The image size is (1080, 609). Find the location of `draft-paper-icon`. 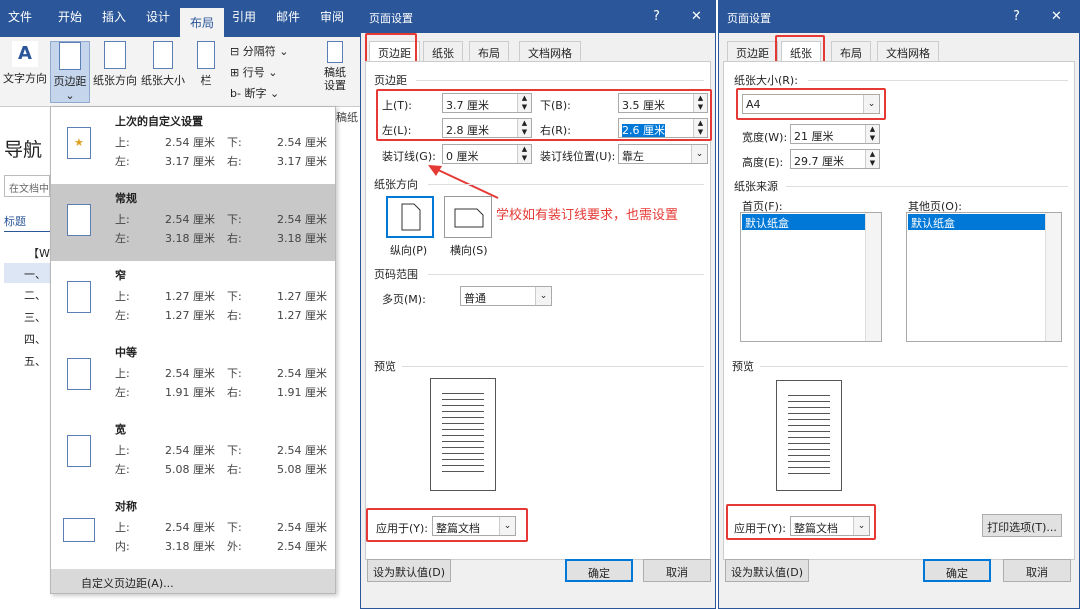

draft-paper-icon is located at coordinates (335, 52).